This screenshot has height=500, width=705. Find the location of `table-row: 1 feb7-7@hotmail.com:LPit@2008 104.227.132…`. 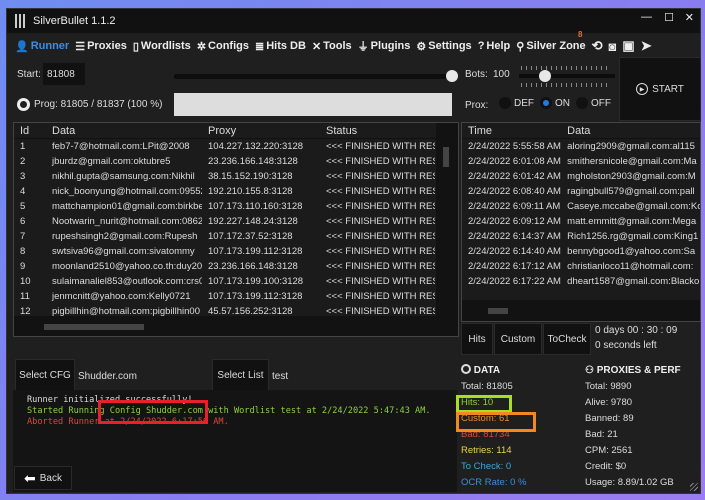

table-row: 1 feb7-7@hotmail.com:LPit@2008 104.227.132… is located at coordinates (236, 146).